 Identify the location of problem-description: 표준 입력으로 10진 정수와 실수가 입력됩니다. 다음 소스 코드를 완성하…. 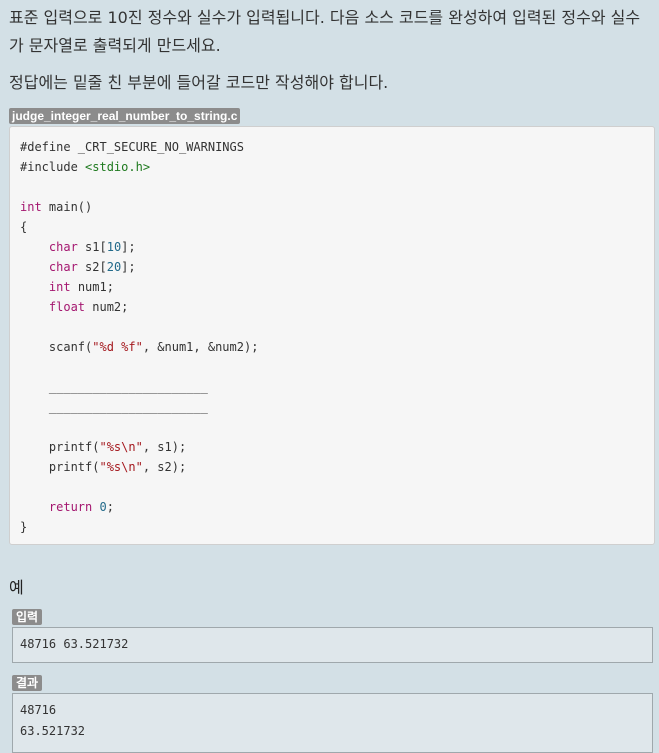
(325, 31).